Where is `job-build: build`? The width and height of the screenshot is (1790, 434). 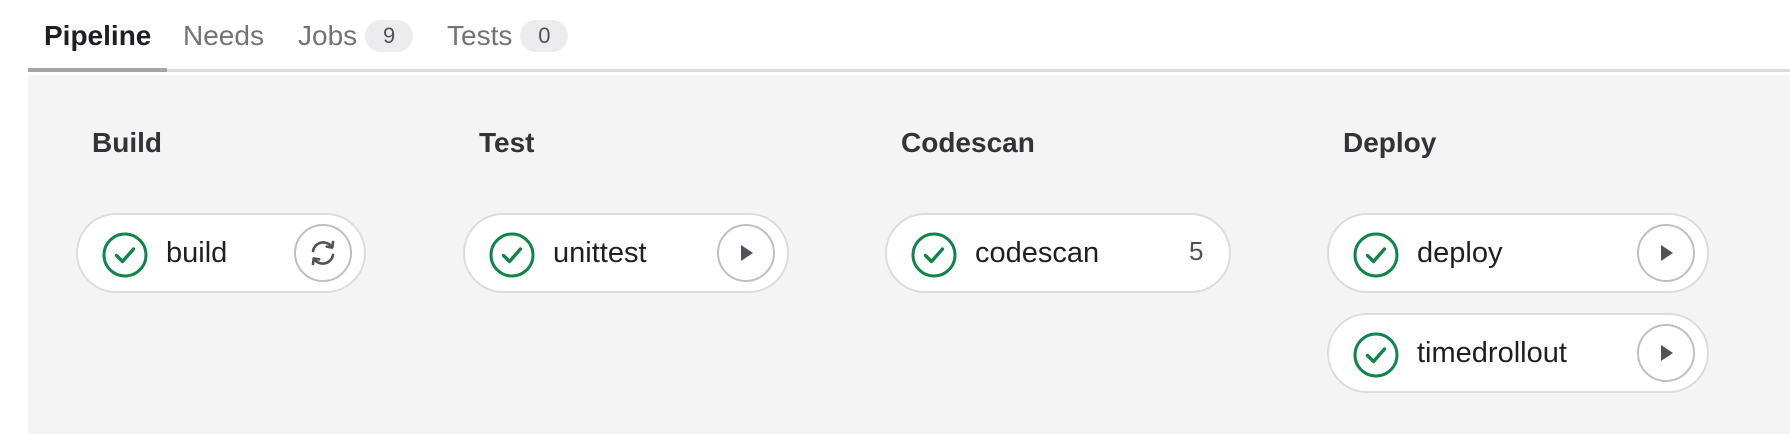
job-build: build is located at coordinates (221, 253).